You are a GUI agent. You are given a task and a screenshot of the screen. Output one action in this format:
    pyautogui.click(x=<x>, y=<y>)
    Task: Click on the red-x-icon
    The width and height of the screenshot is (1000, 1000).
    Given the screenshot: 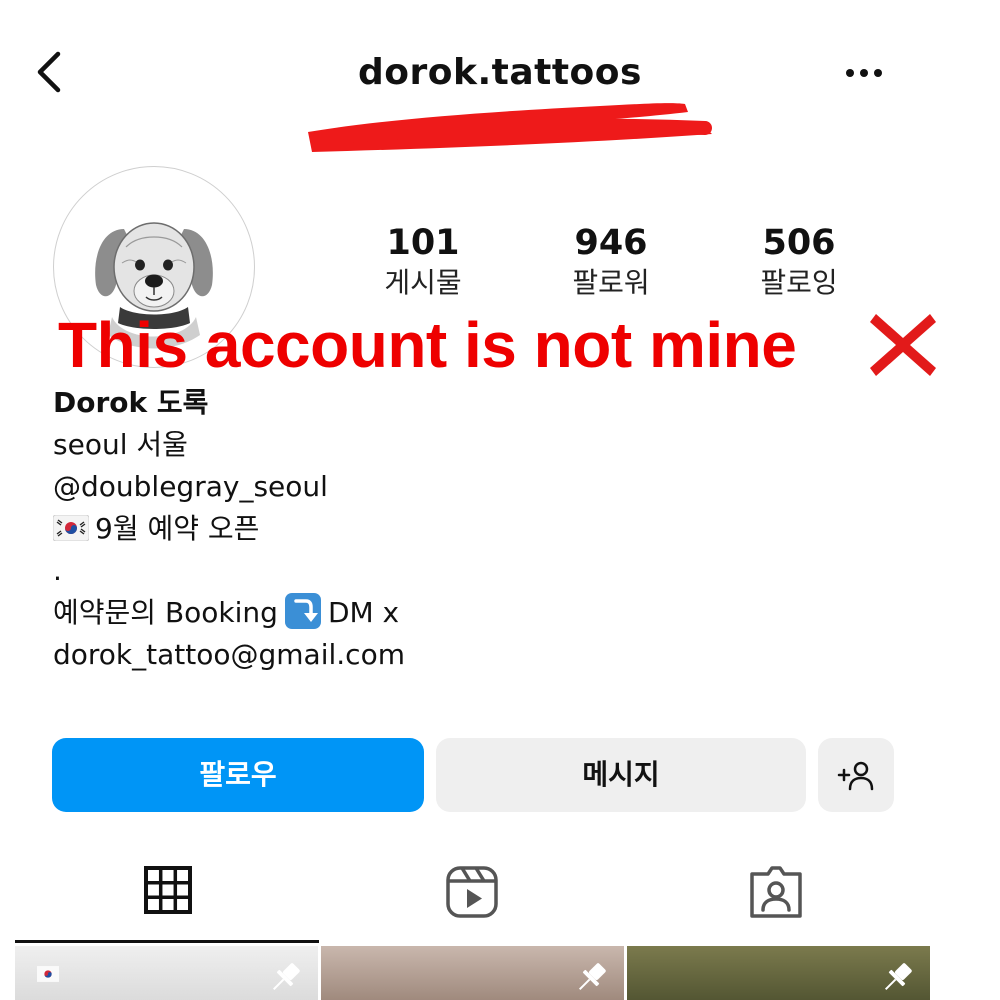 What is the action you would take?
    pyautogui.click(x=903, y=345)
    